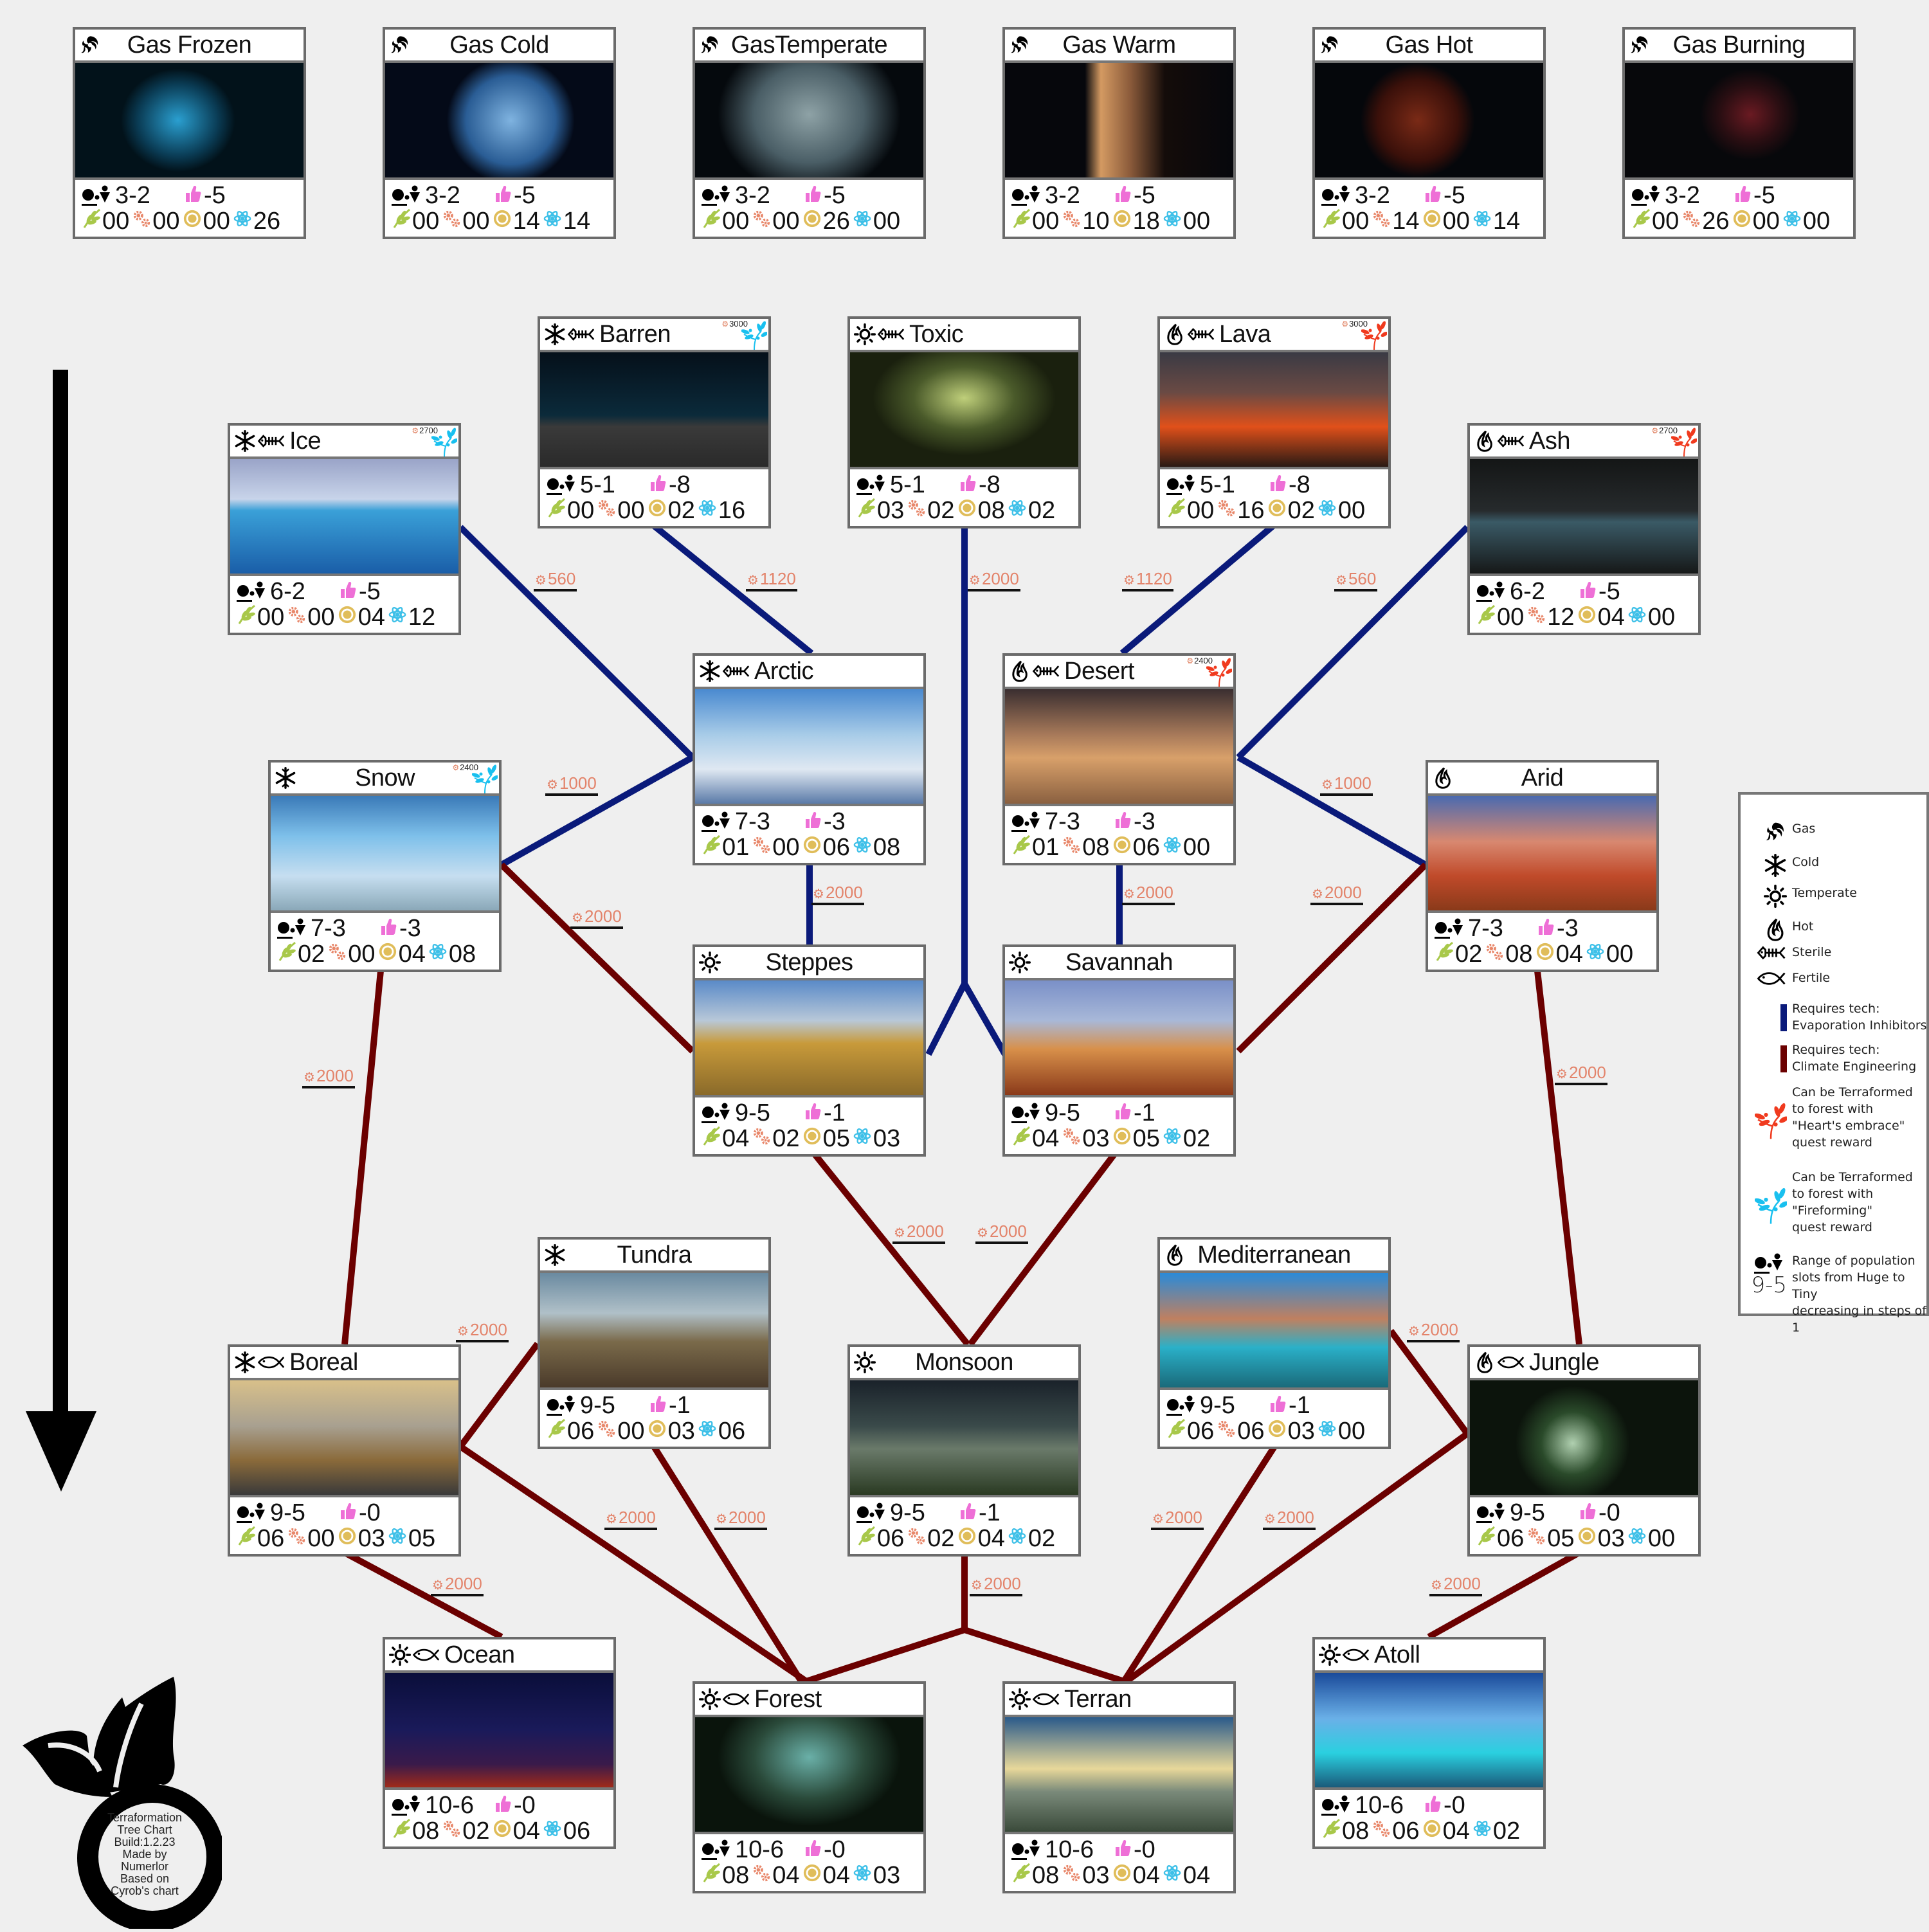 The width and height of the screenshot is (1929, 1932). What do you see at coordinates (422, 1538) in the screenshot?
I see `science-value: 05` at bounding box center [422, 1538].